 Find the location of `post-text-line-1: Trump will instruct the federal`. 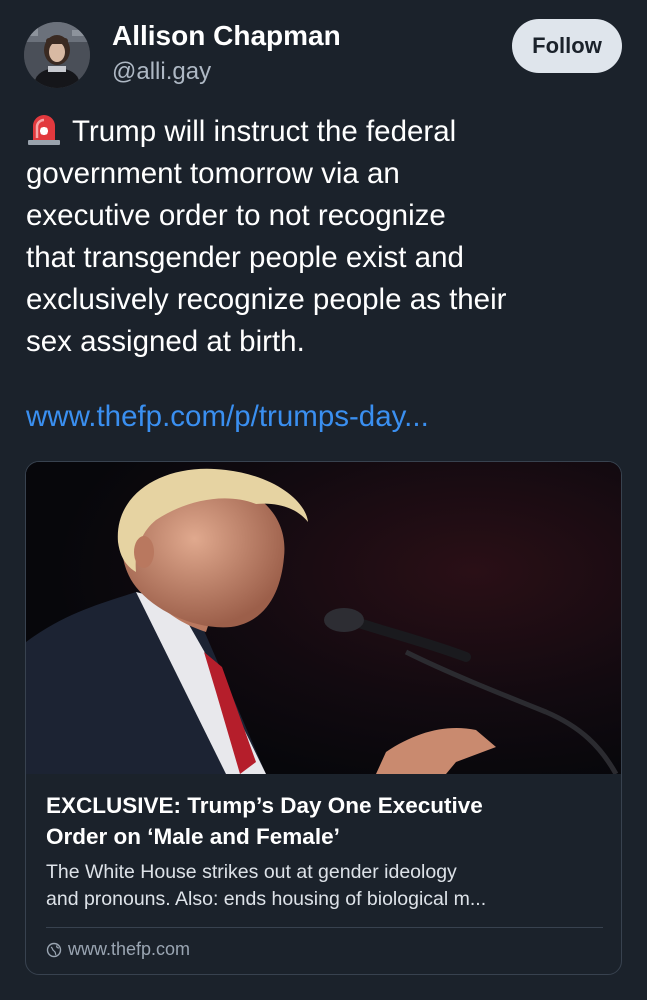

post-text-line-1: Trump will instruct the federal is located at coordinates (326, 132).